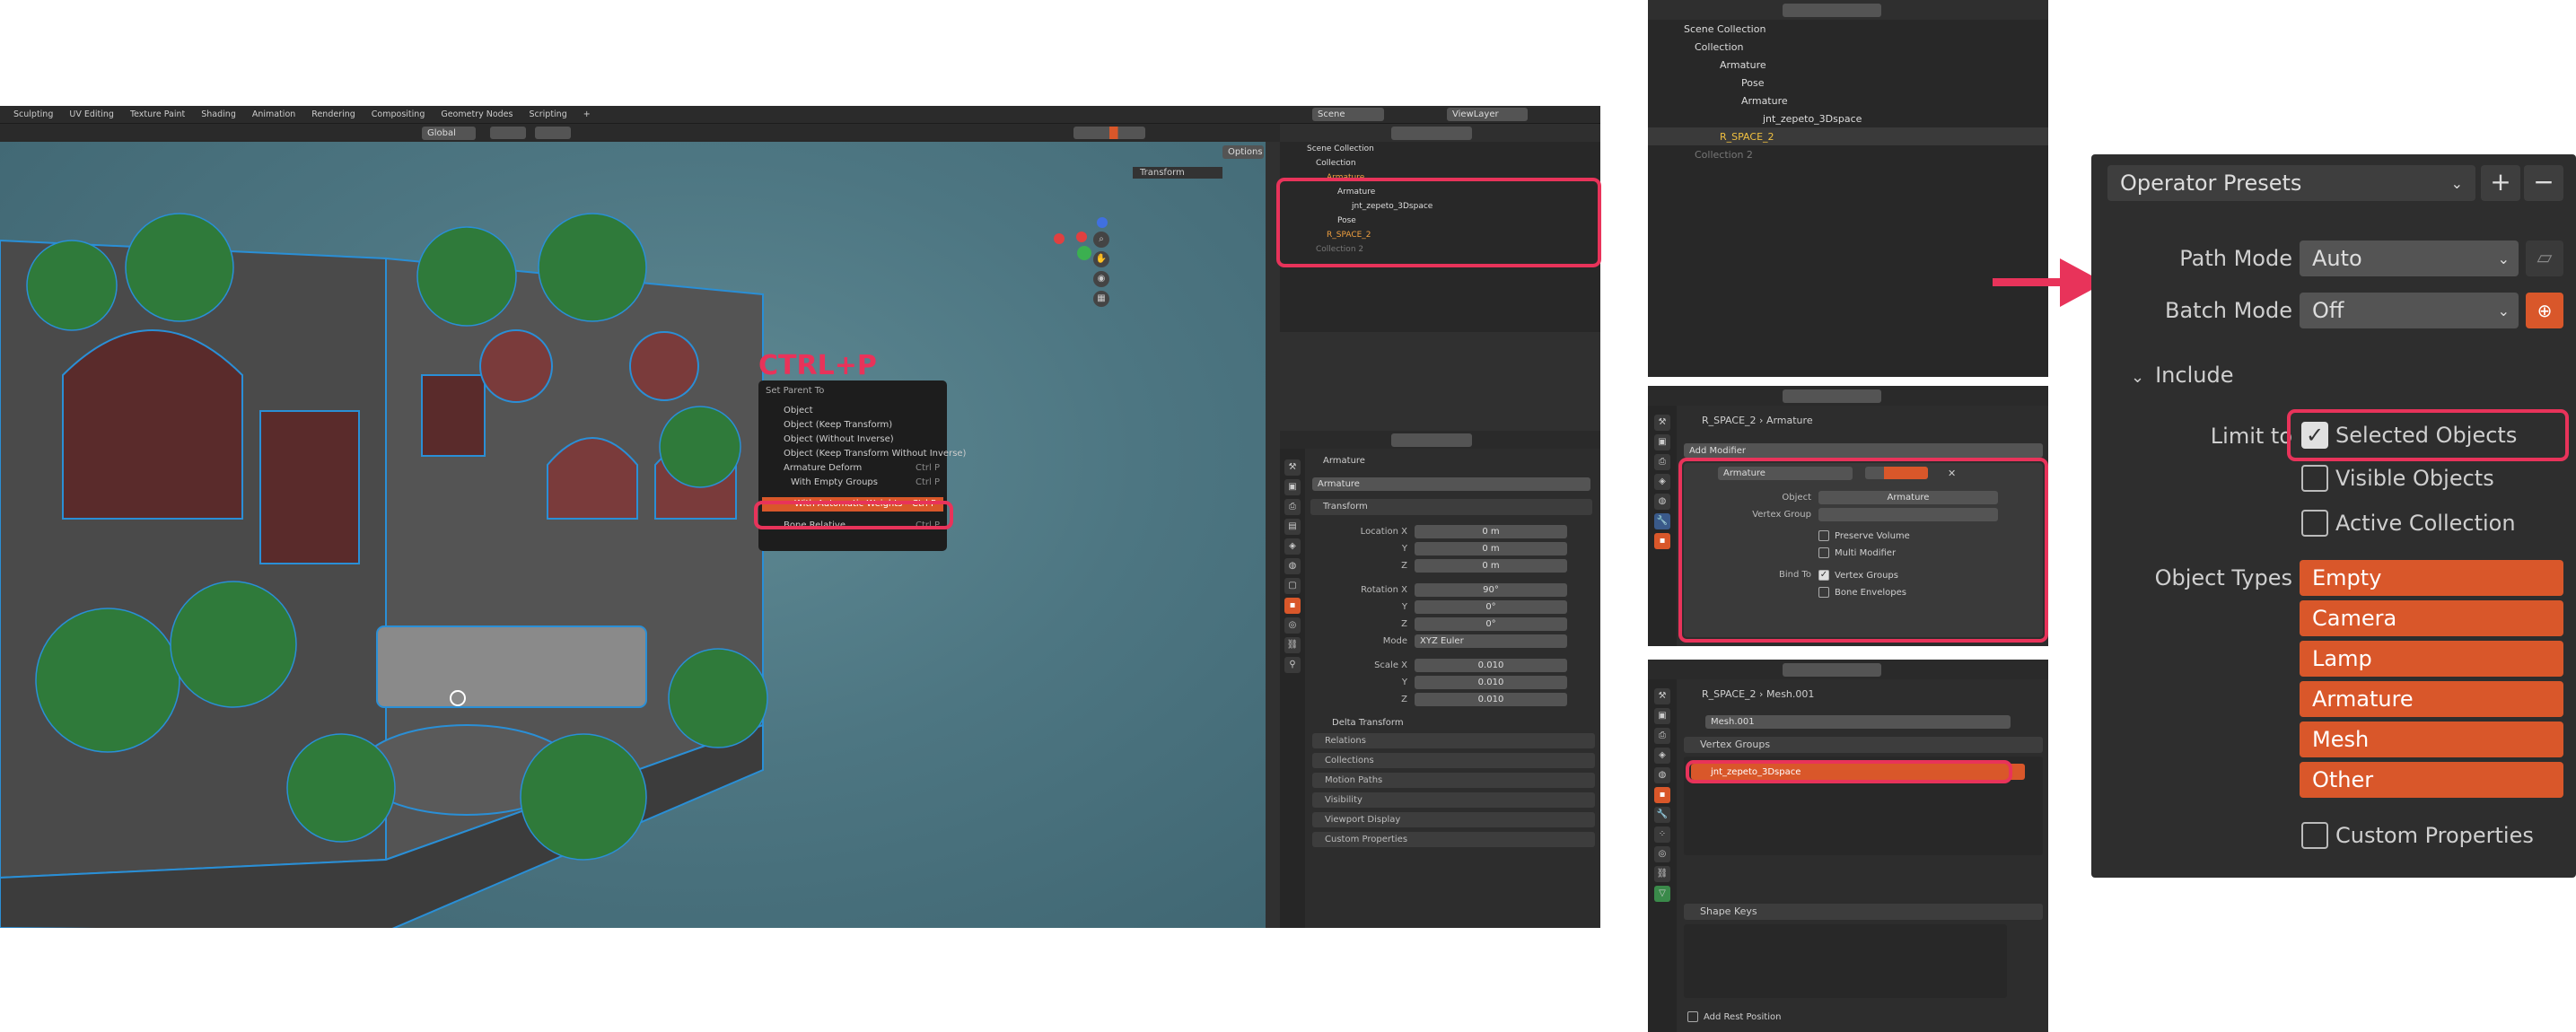  Describe the element at coordinates (2431, 618) in the screenshot. I see `object-type-camera: Camera` at that location.